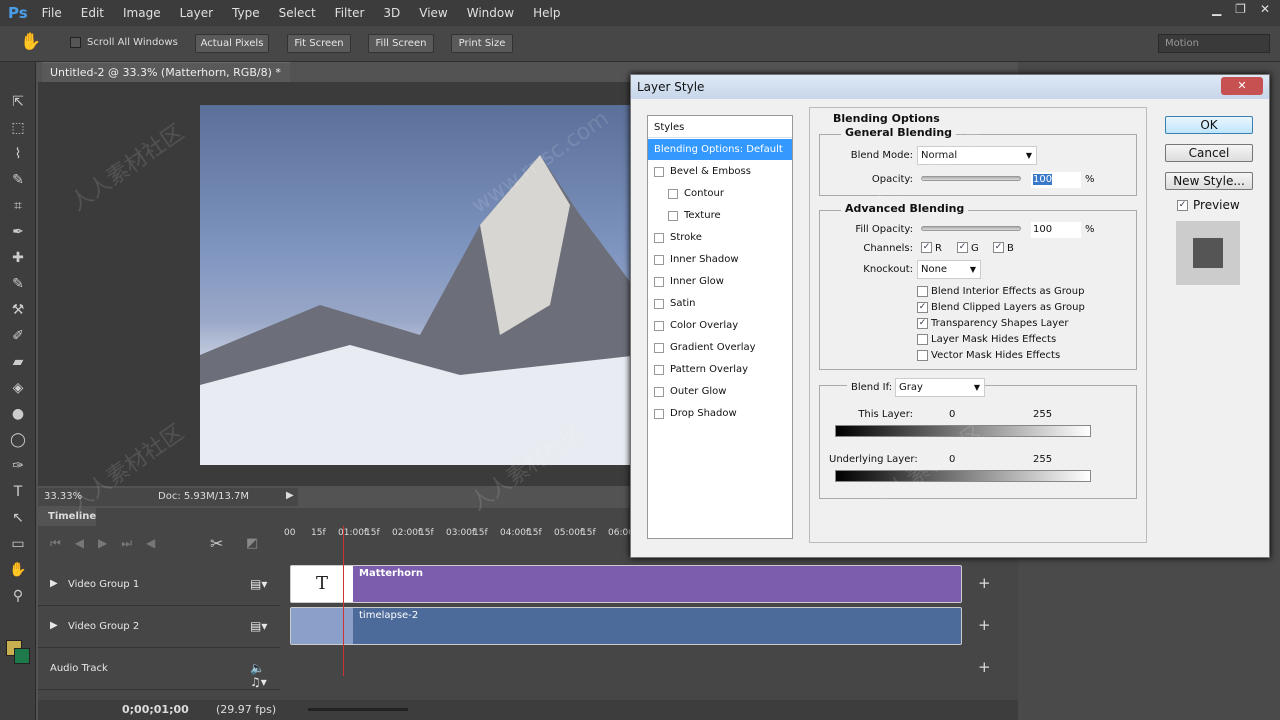 This screenshot has width=1280, height=720. Describe the element at coordinates (720, 259) in the screenshot. I see `style-item: Inner Shadow` at that location.